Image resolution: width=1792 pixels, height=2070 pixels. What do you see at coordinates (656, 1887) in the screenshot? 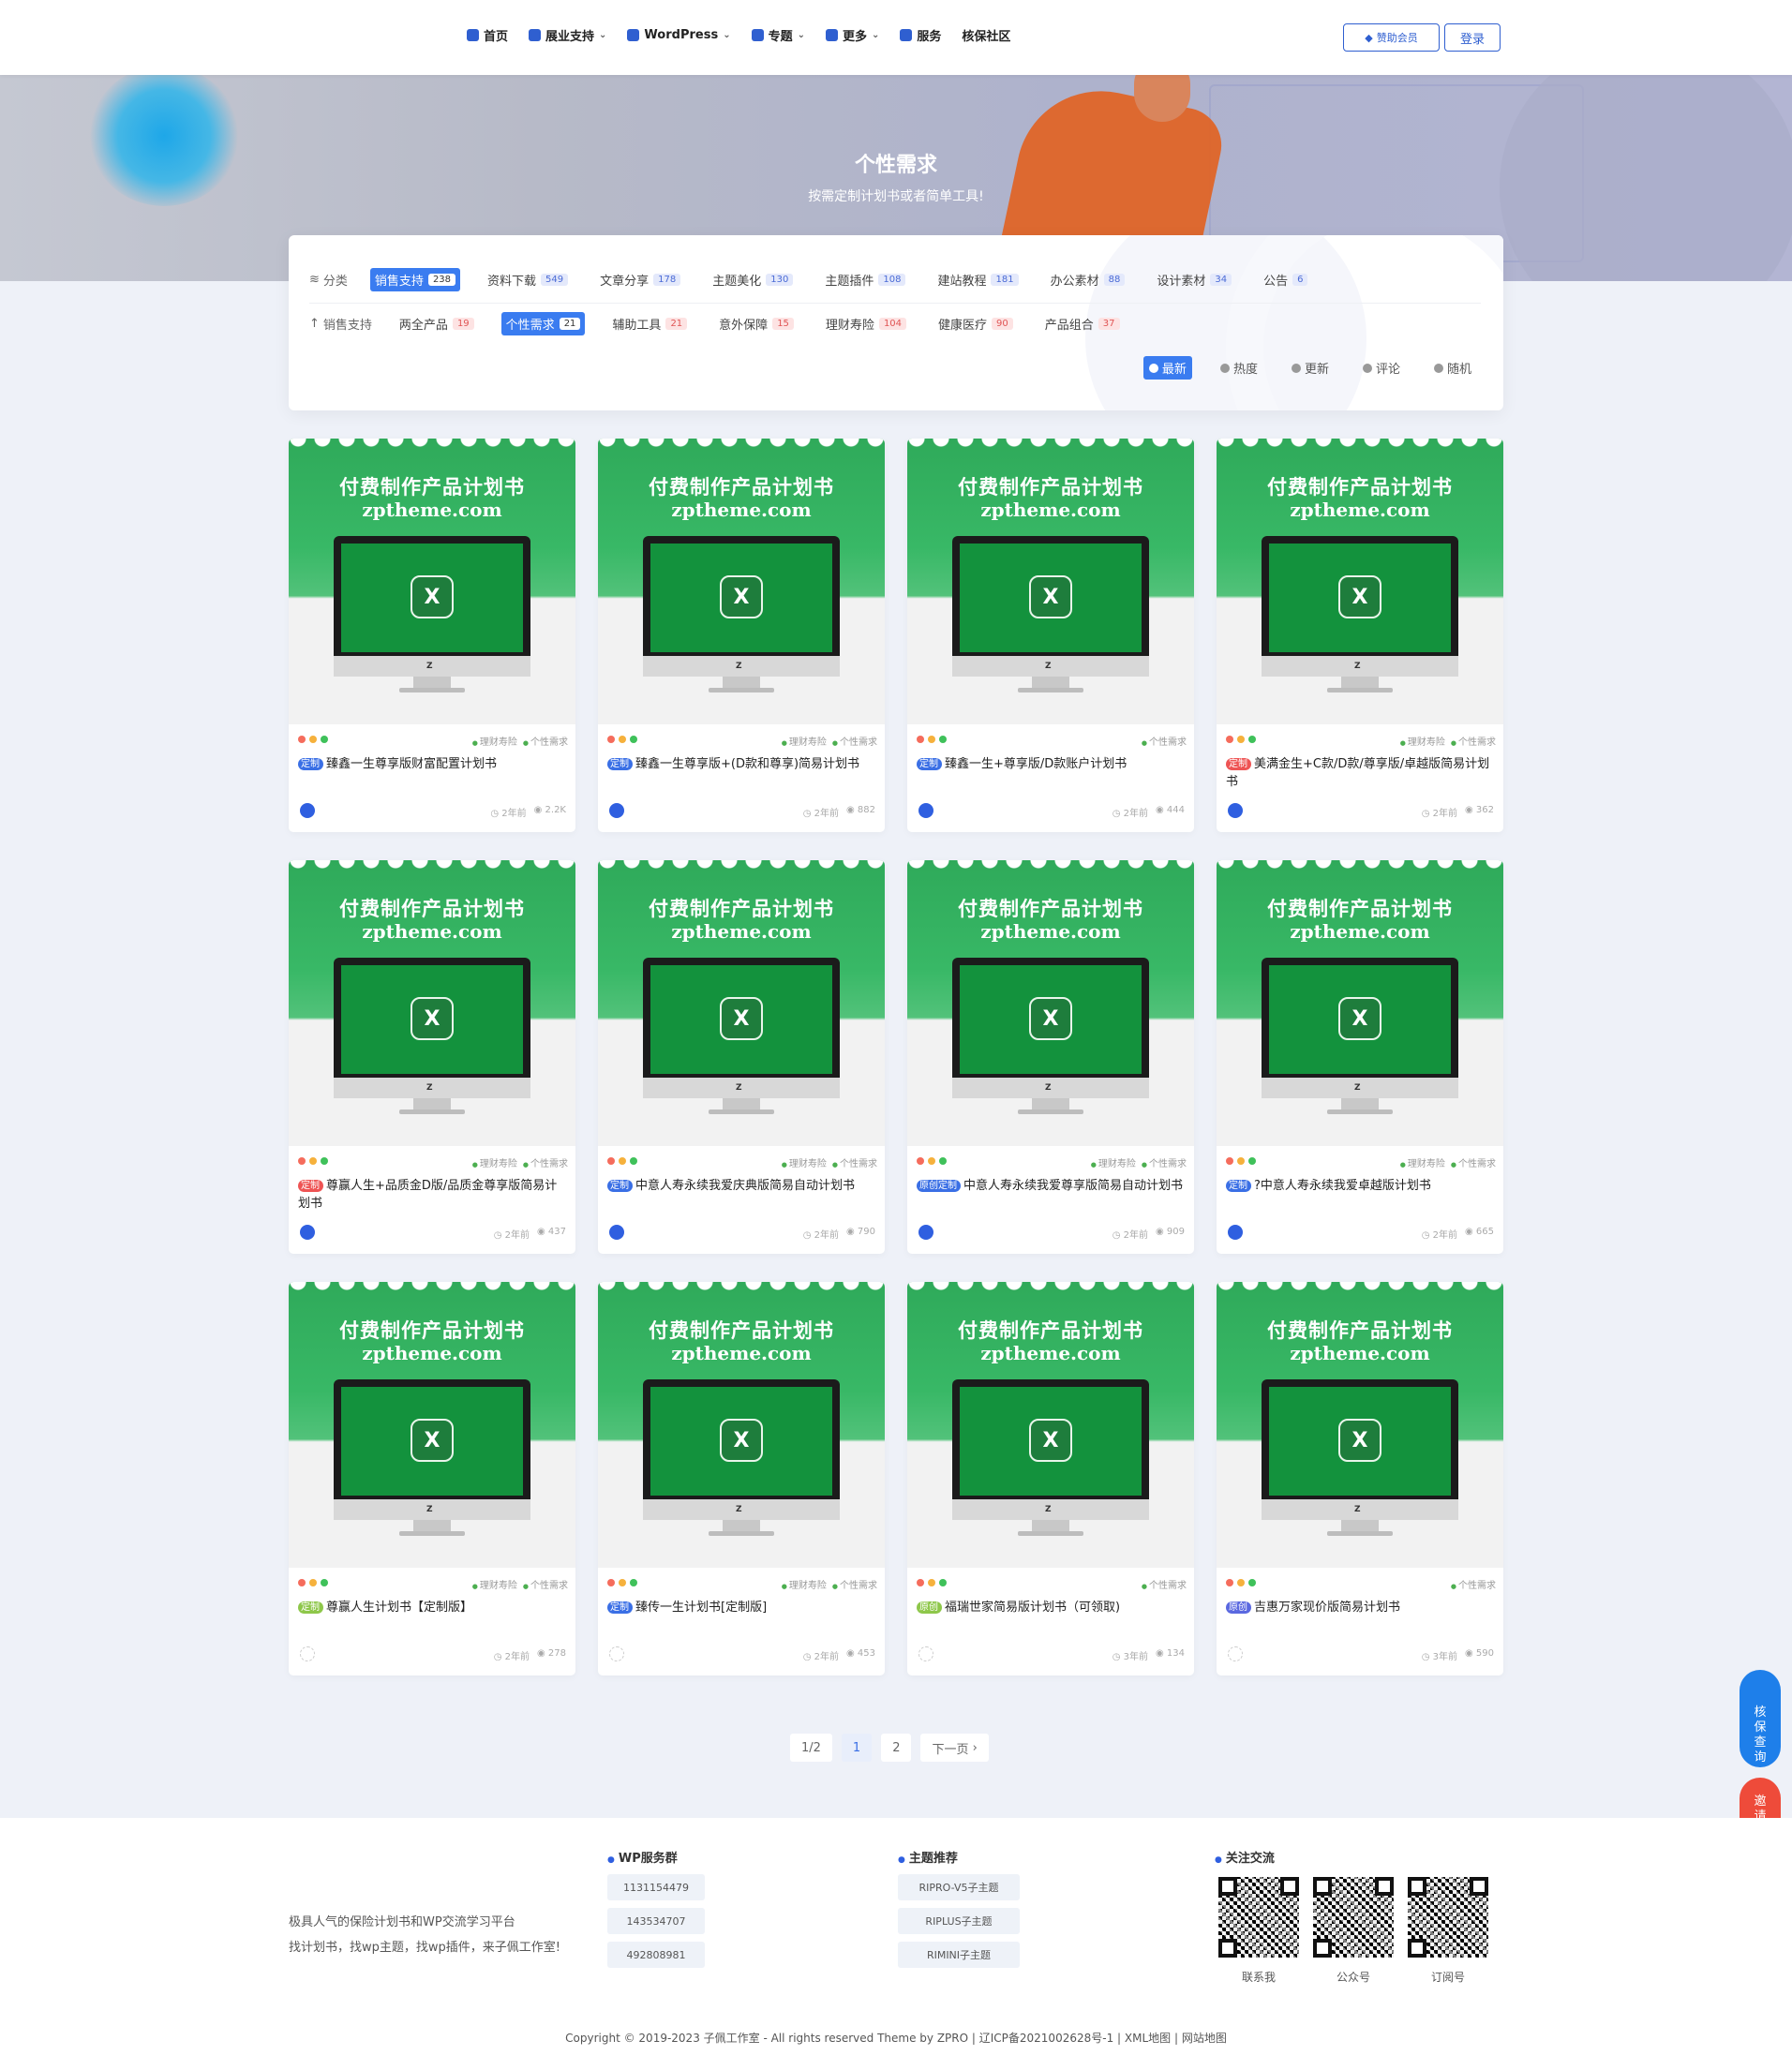
I see `wp-group-1: 1131154479` at bounding box center [656, 1887].